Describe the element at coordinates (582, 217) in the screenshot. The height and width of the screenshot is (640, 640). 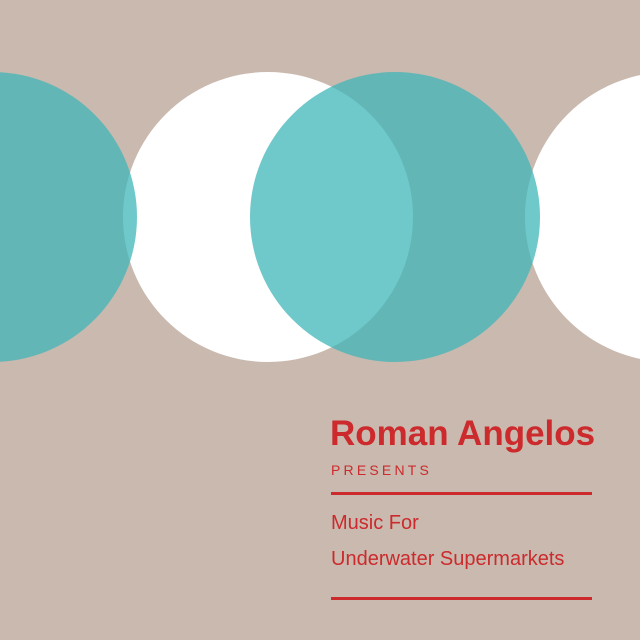
I see `white-circle-right` at that location.